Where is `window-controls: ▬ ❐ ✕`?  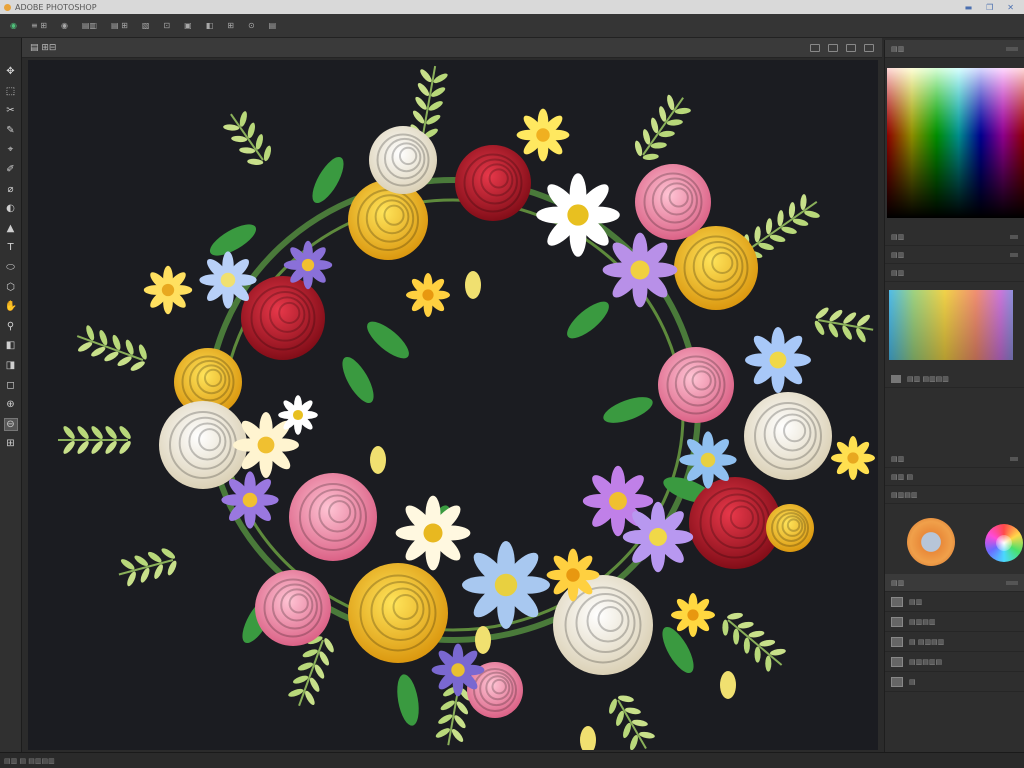 window-controls: ▬ ❐ ✕ is located at coordinates (994, 7).